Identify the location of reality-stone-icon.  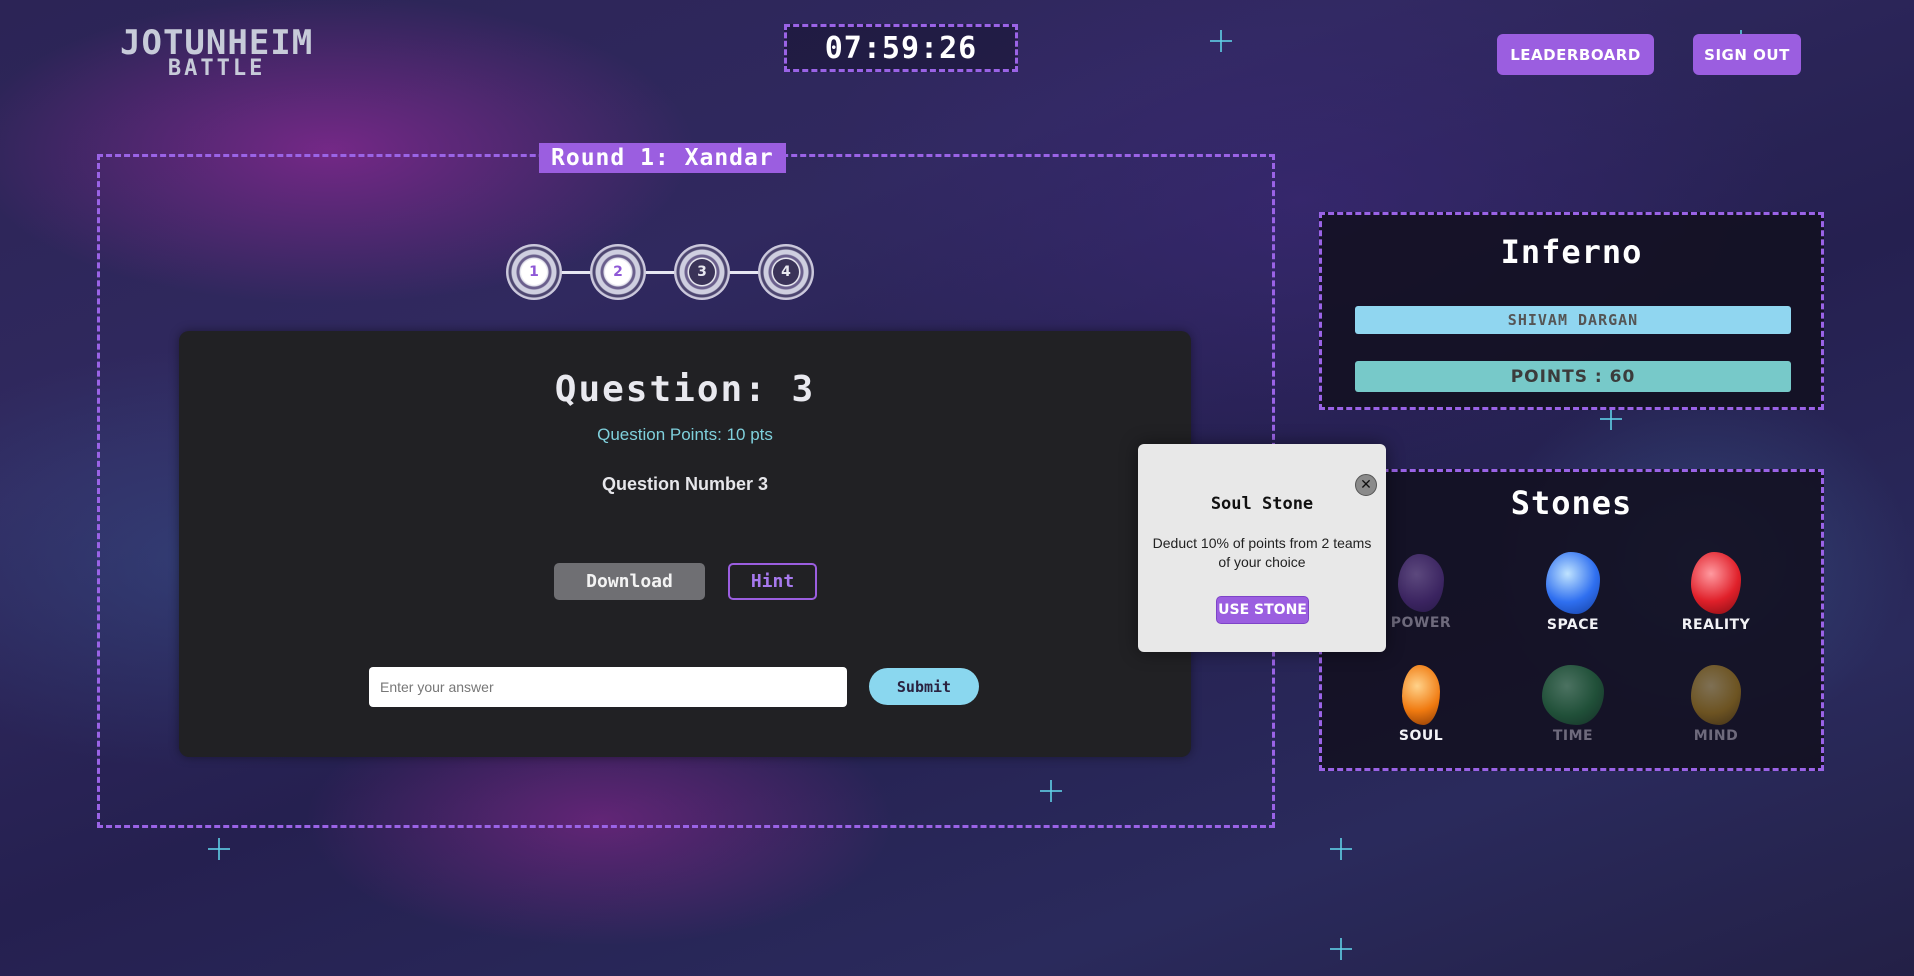
(1716, 583).